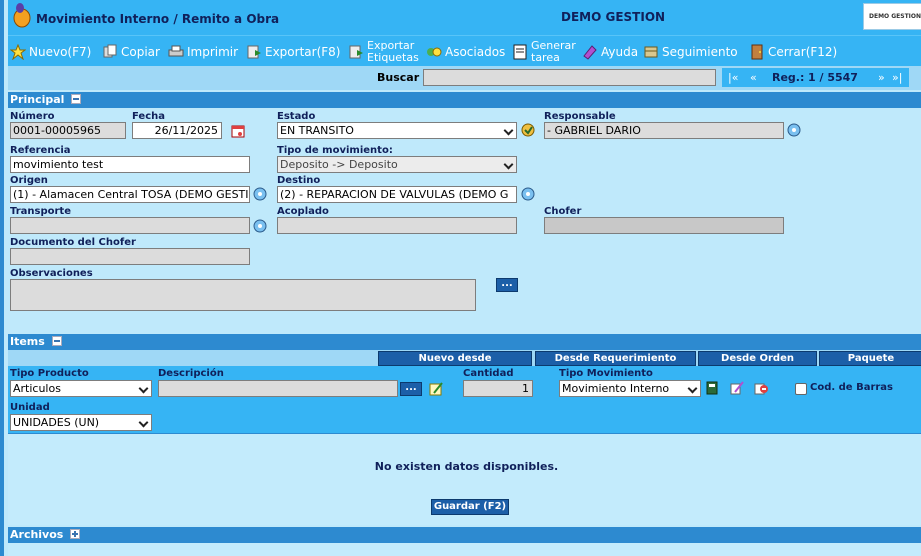 This screenshot has height=556, width=921. Describe the element at coordinates (32, 116) in the screenshot. I see `numero-label: Número` at that location.